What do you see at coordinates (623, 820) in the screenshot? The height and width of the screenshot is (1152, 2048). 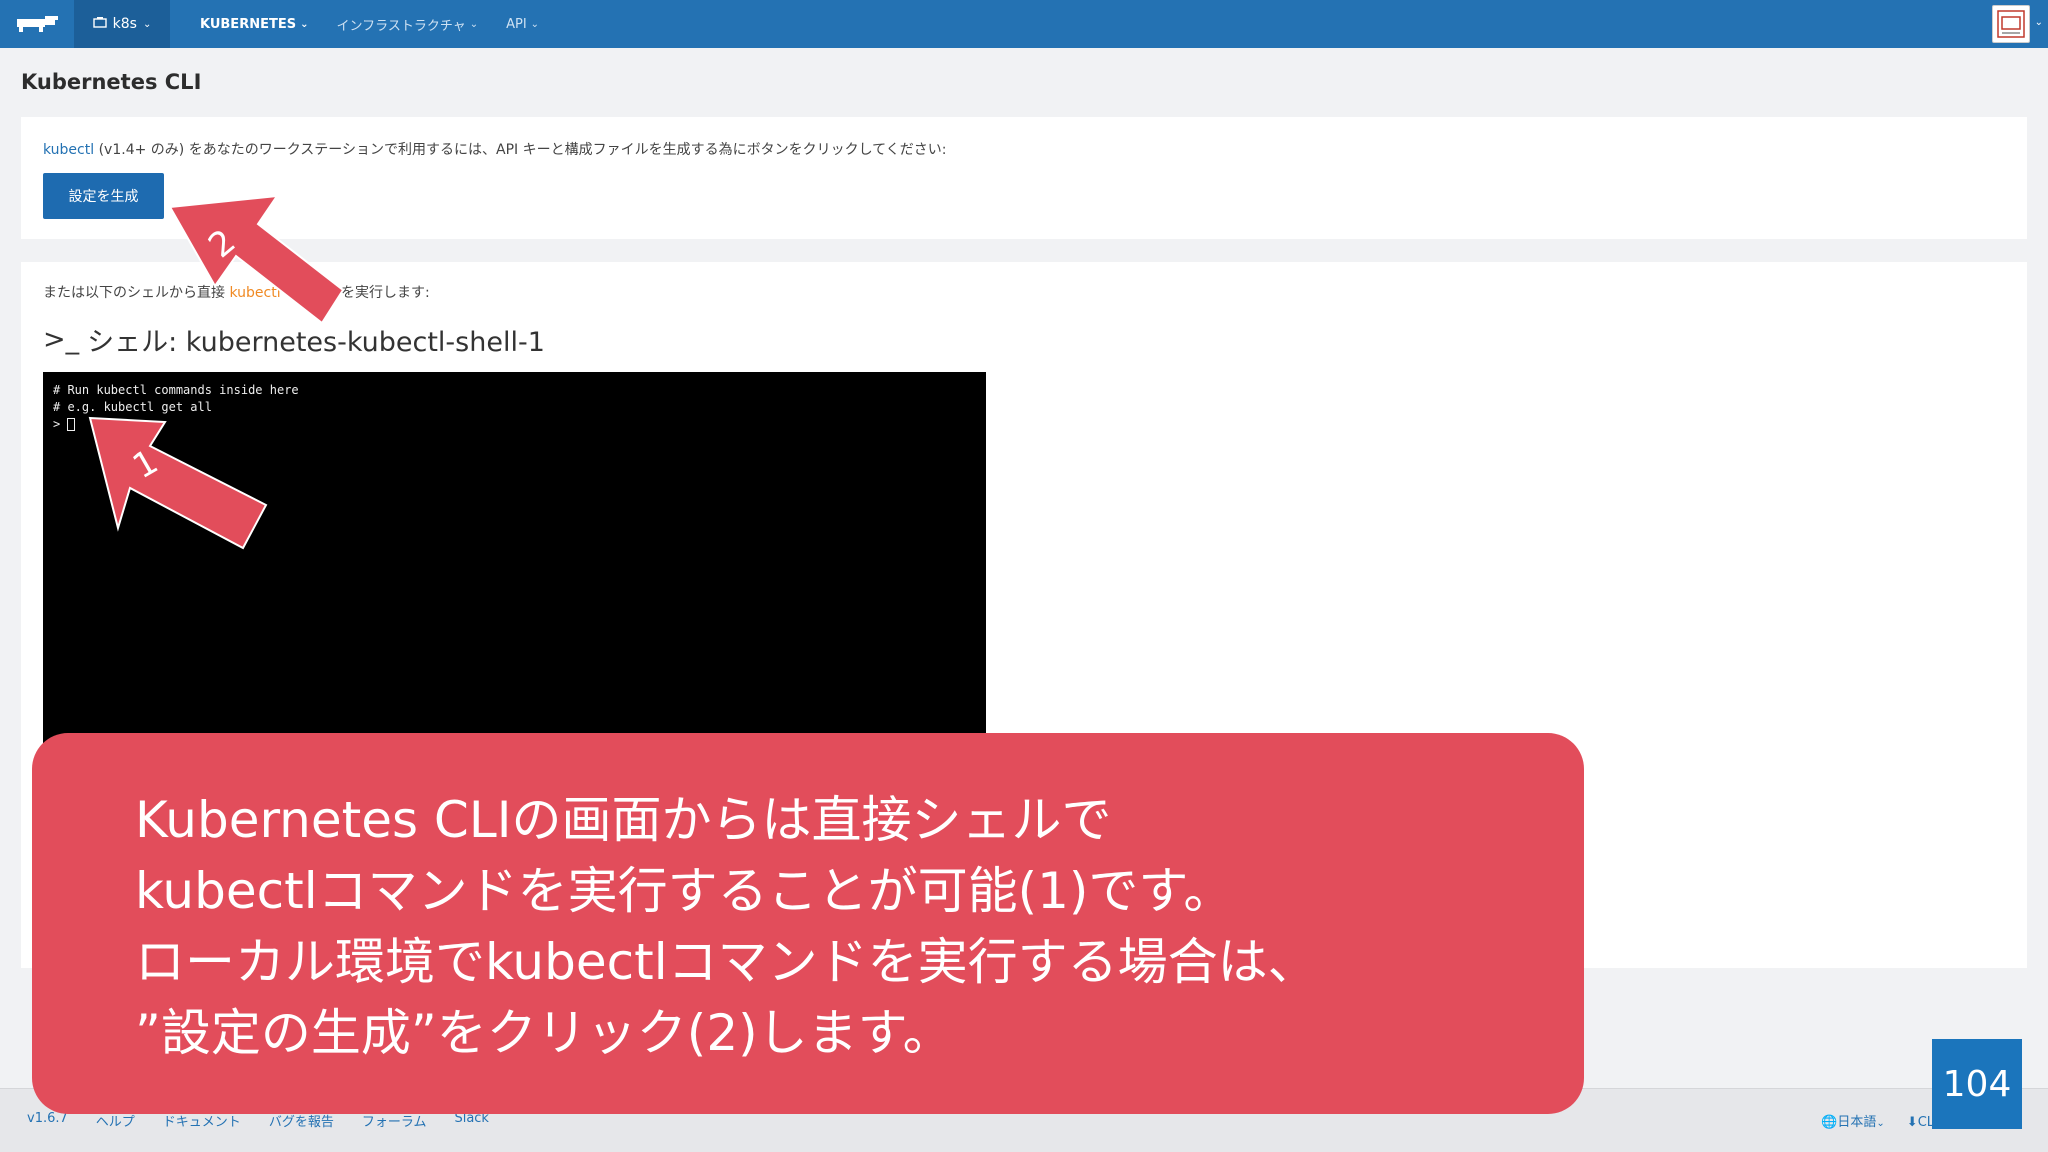 I see `callout-line: Kubernetes CLIの画面からは直接シェルで` at bounding box center [623, 820].